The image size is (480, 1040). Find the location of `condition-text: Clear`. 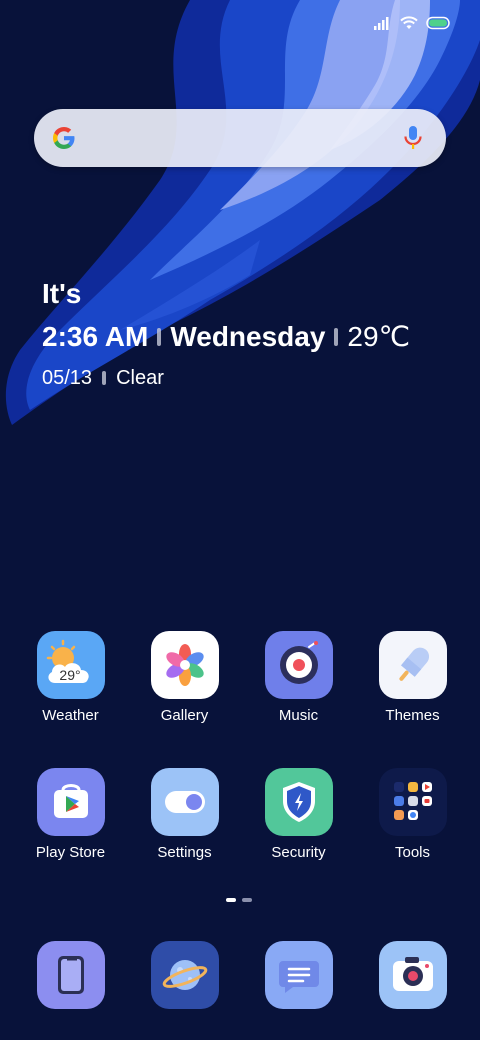

condition-text: Clear is located at coordinates (140, 378).